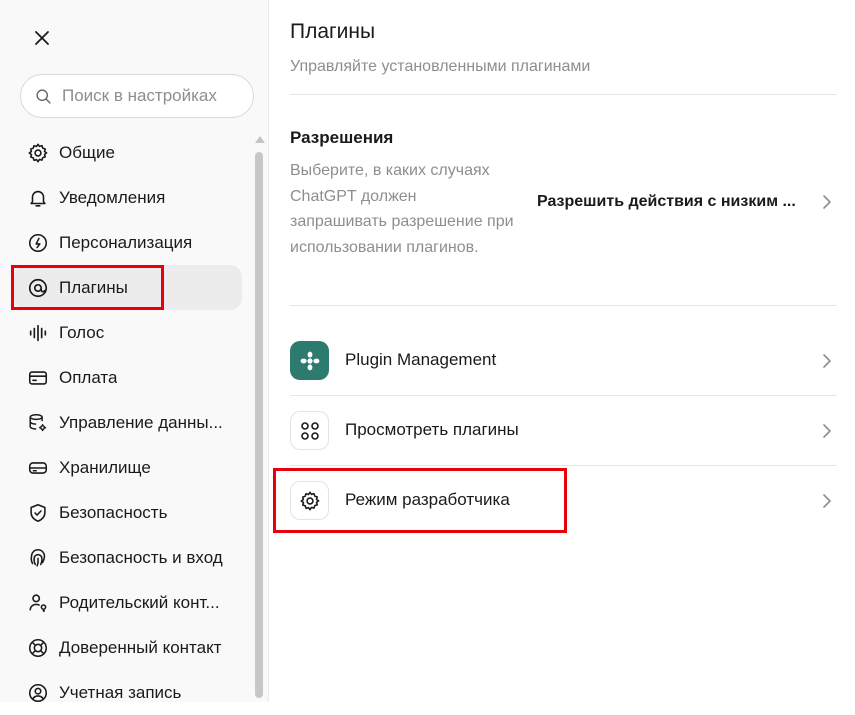 The height and width of the screenshot is (715, 855). Describe the element at coordinates (564, 431) in the screenshot. I see `browse-plugins-row: Просмотреть плагины` at that location.